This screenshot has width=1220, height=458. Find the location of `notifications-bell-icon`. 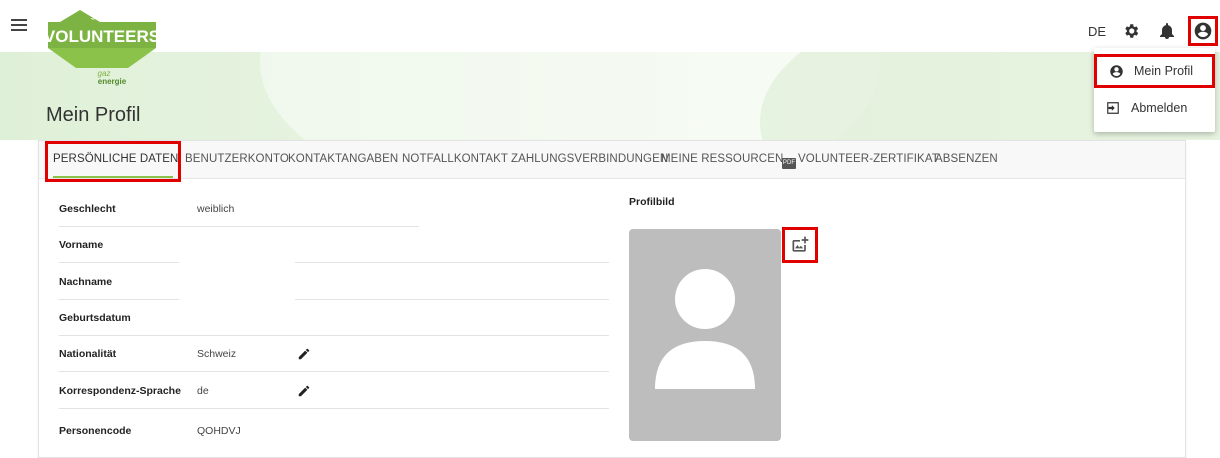

notifications-bell-icon is located at coordinates (1167, 31).